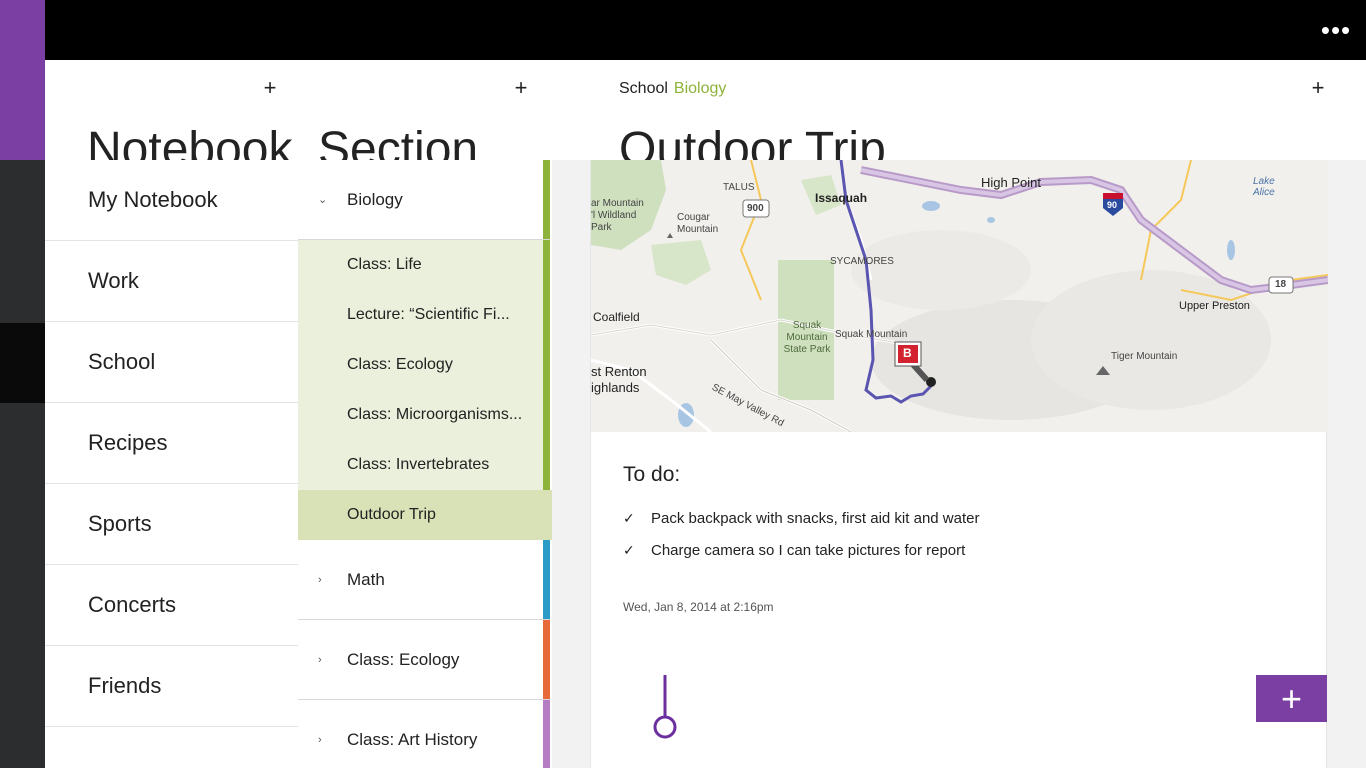 The width and height of the screenshot is (1366, 768). Describe the element at coordinates (521, 88) in the screenshot. I see `add-section-button: +` at that location.